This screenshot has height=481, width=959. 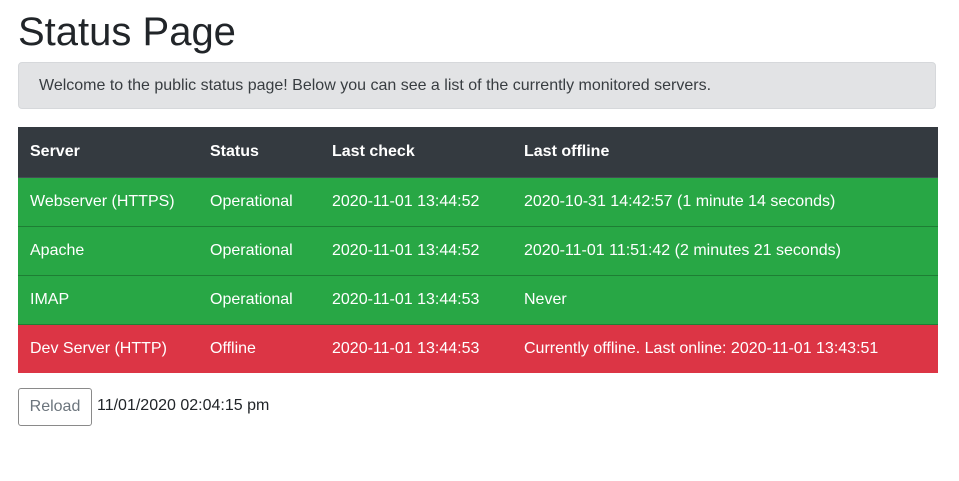 I want to click on page-title: Status Page, so click(x=127, y=32).